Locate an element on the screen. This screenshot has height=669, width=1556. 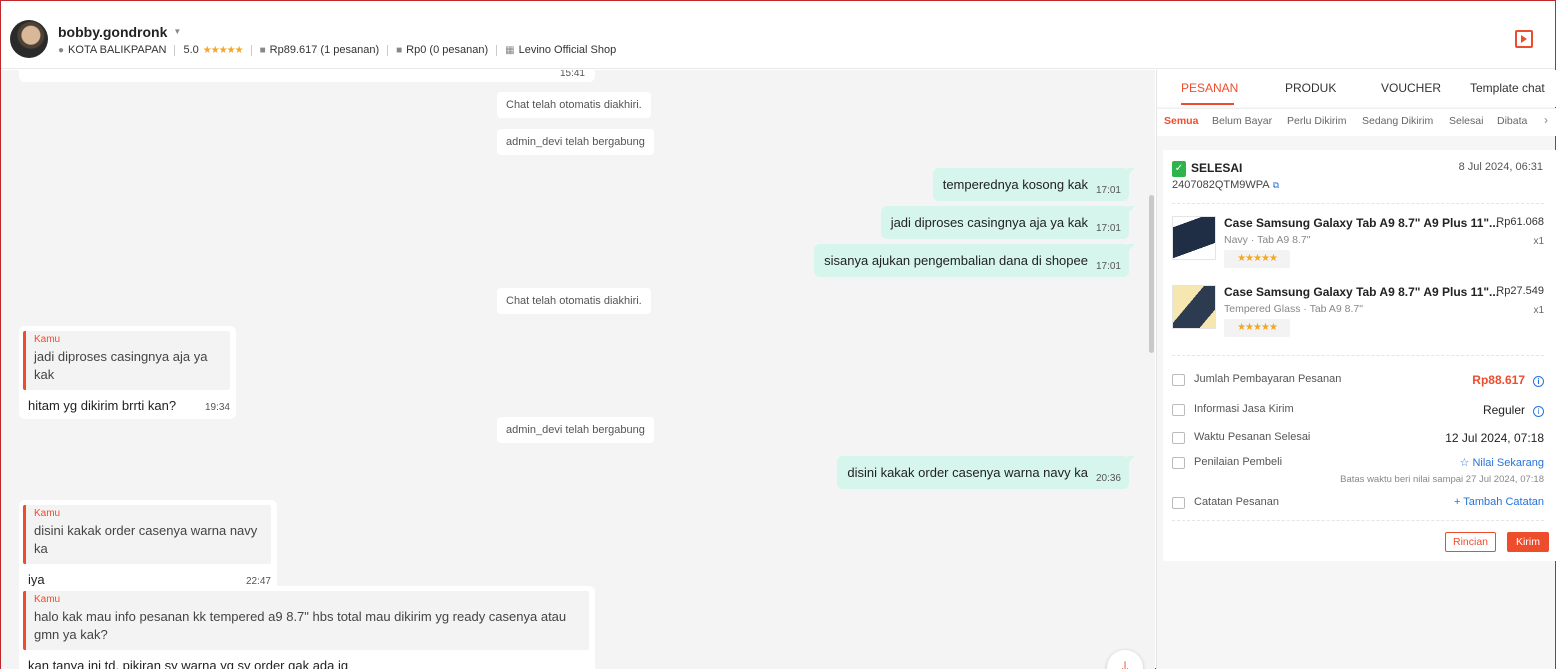
shipping-label: Informasi Jasa Kirim is located at coordinates (1244, 409).